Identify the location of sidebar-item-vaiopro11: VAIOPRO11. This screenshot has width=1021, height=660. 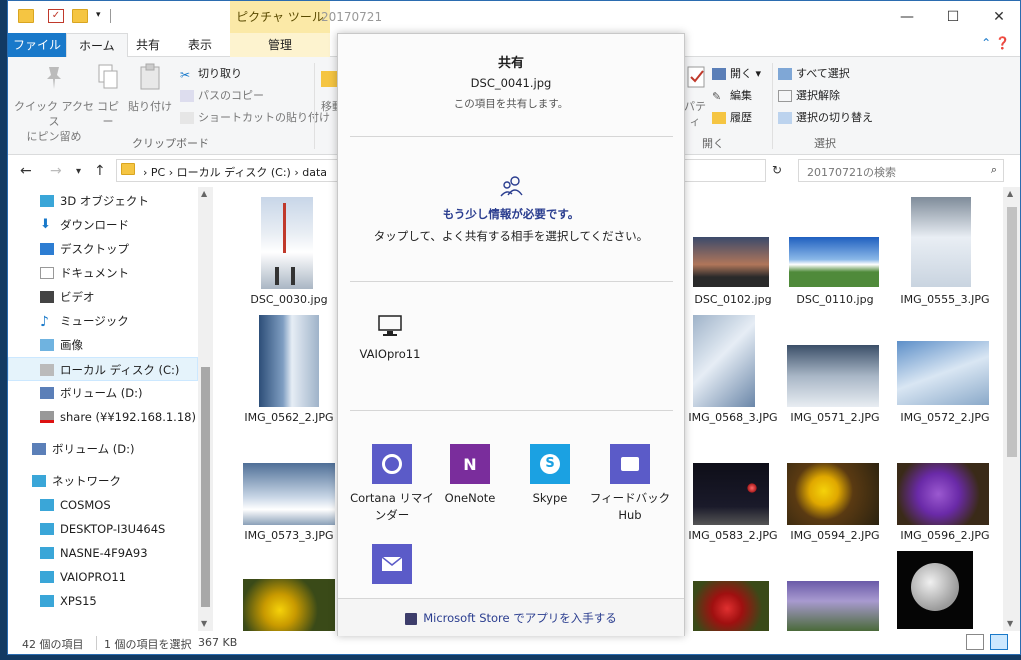
(103, 577).